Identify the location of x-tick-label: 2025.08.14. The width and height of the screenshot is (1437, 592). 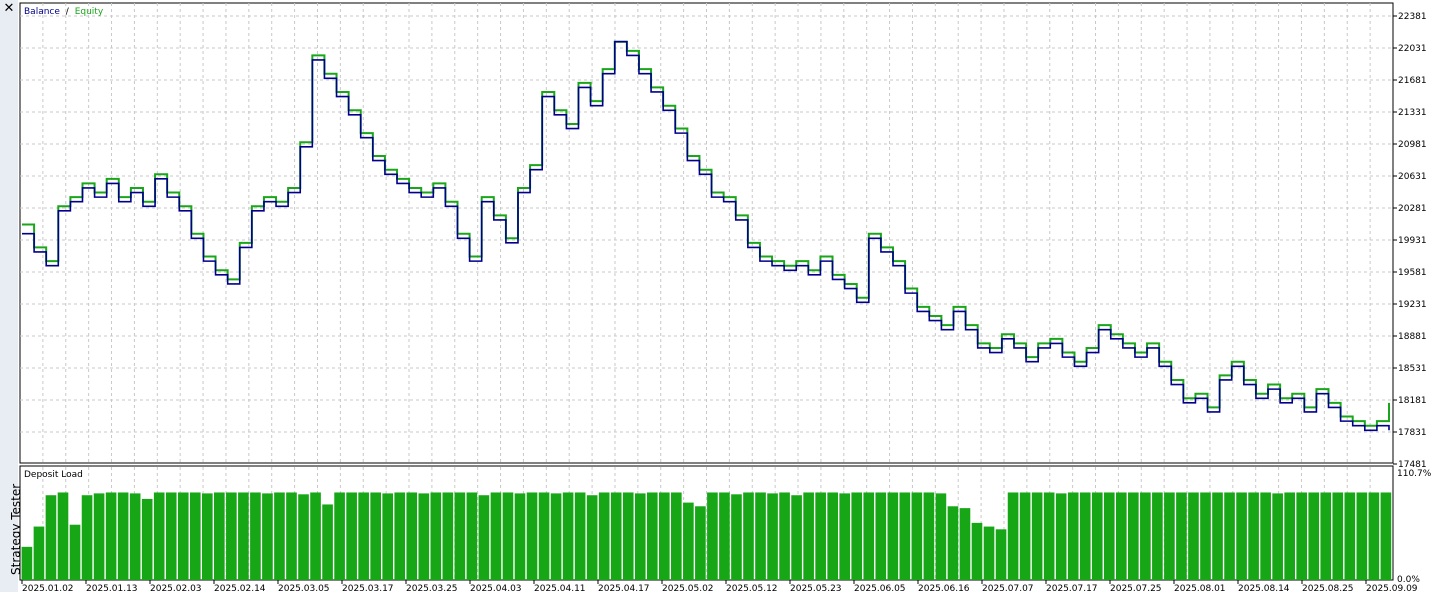
(1264, 588).